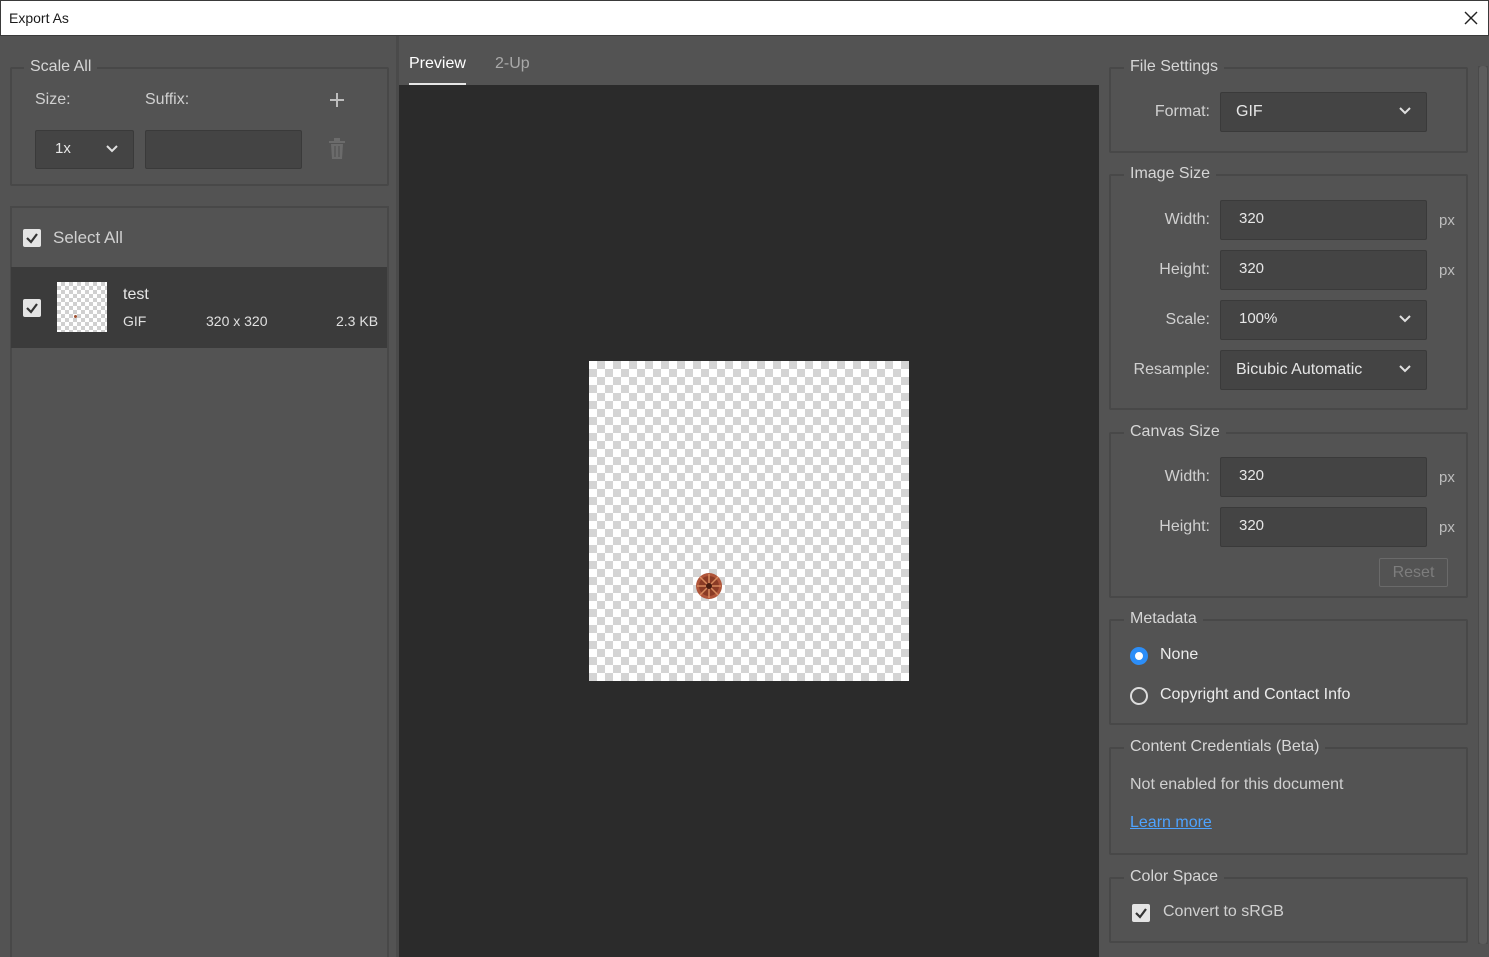 The width and height of the screenshot is (1489, 957). I want to click on image-height-input: 320, so click(1323, 270).